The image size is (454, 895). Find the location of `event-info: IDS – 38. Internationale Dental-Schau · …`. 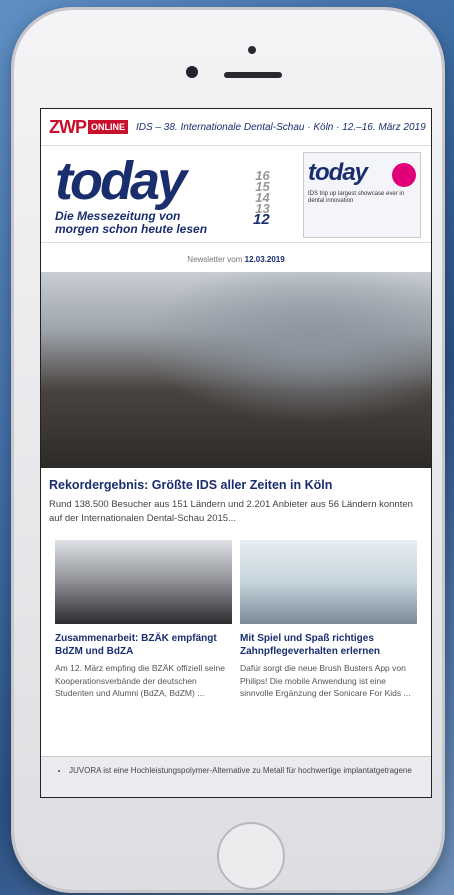

event-info: IDS – 38. Internationale Dental-Schau · … is located at coordinates (281, 127).